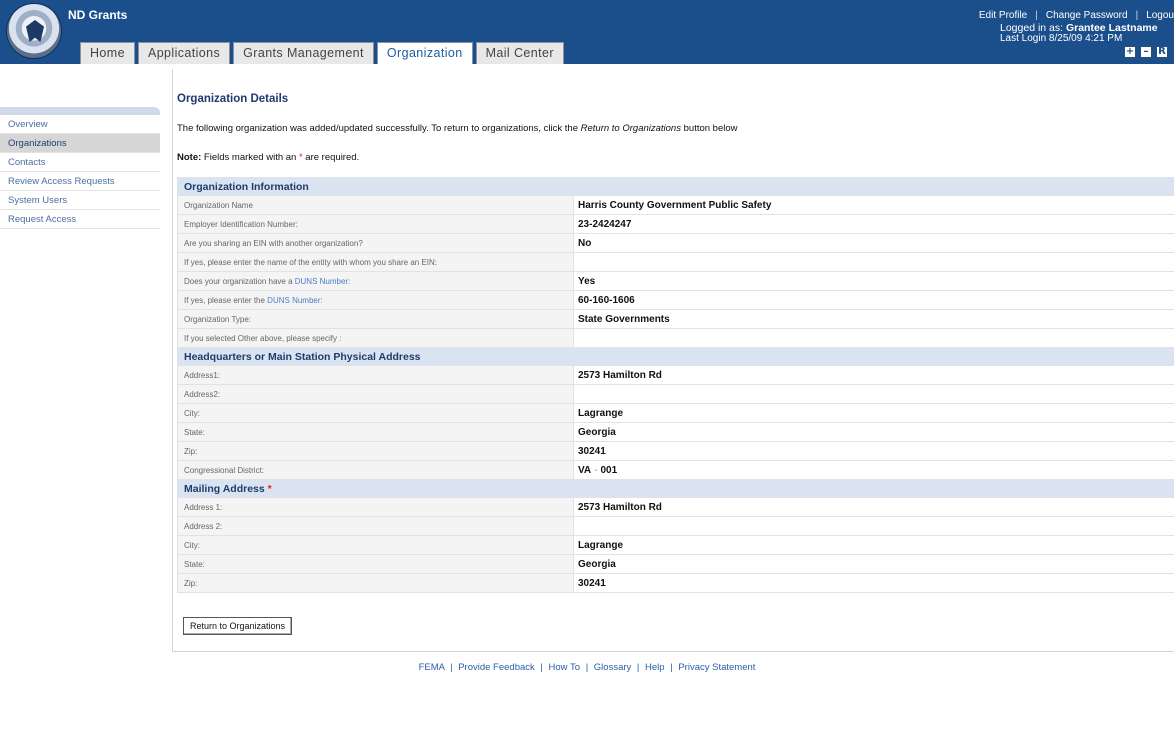 The height and width of the screenshot is (737, 1174). What do you see at coordinates (375, 413) in the screenshot?
I see `field-label: City:` at bounding box center [375, 413].